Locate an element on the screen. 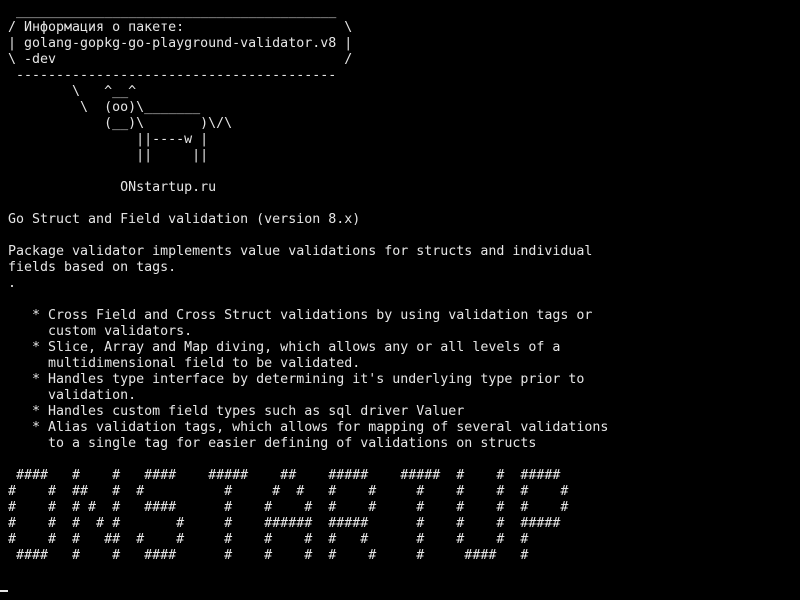 This screenshot has height=600, width=800. package-description: . is located at coordinates (12, 283).